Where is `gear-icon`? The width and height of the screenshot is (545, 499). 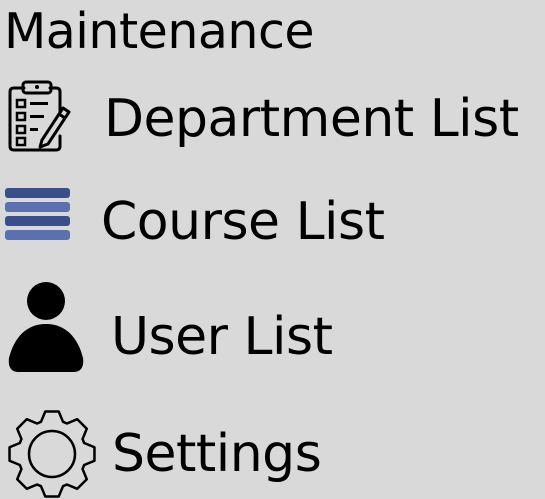 gear-icon is located at coordinates (52, 454).